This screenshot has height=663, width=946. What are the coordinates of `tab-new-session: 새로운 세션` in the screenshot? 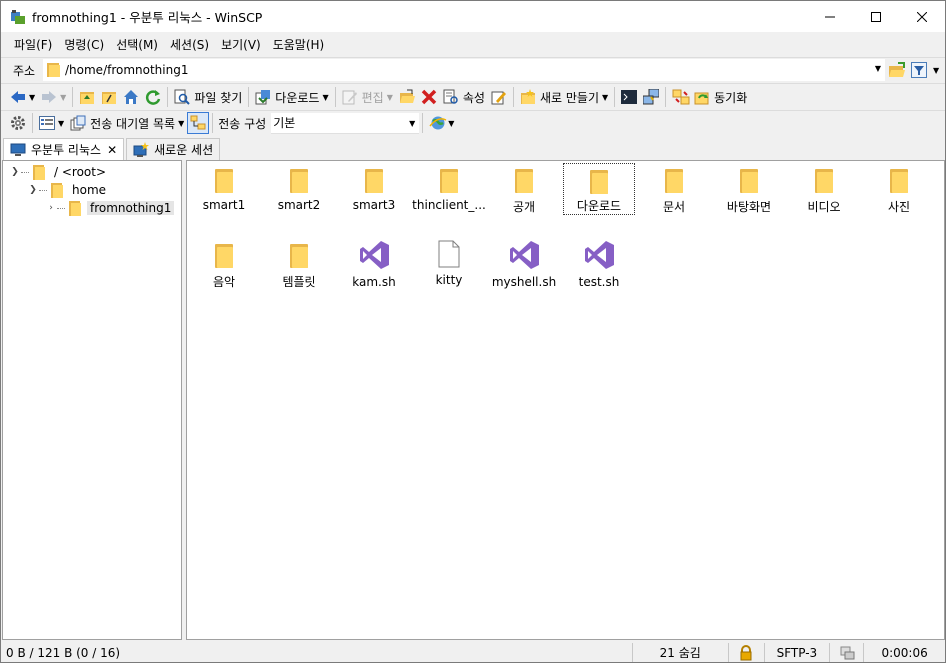 It's located at (173, 149).